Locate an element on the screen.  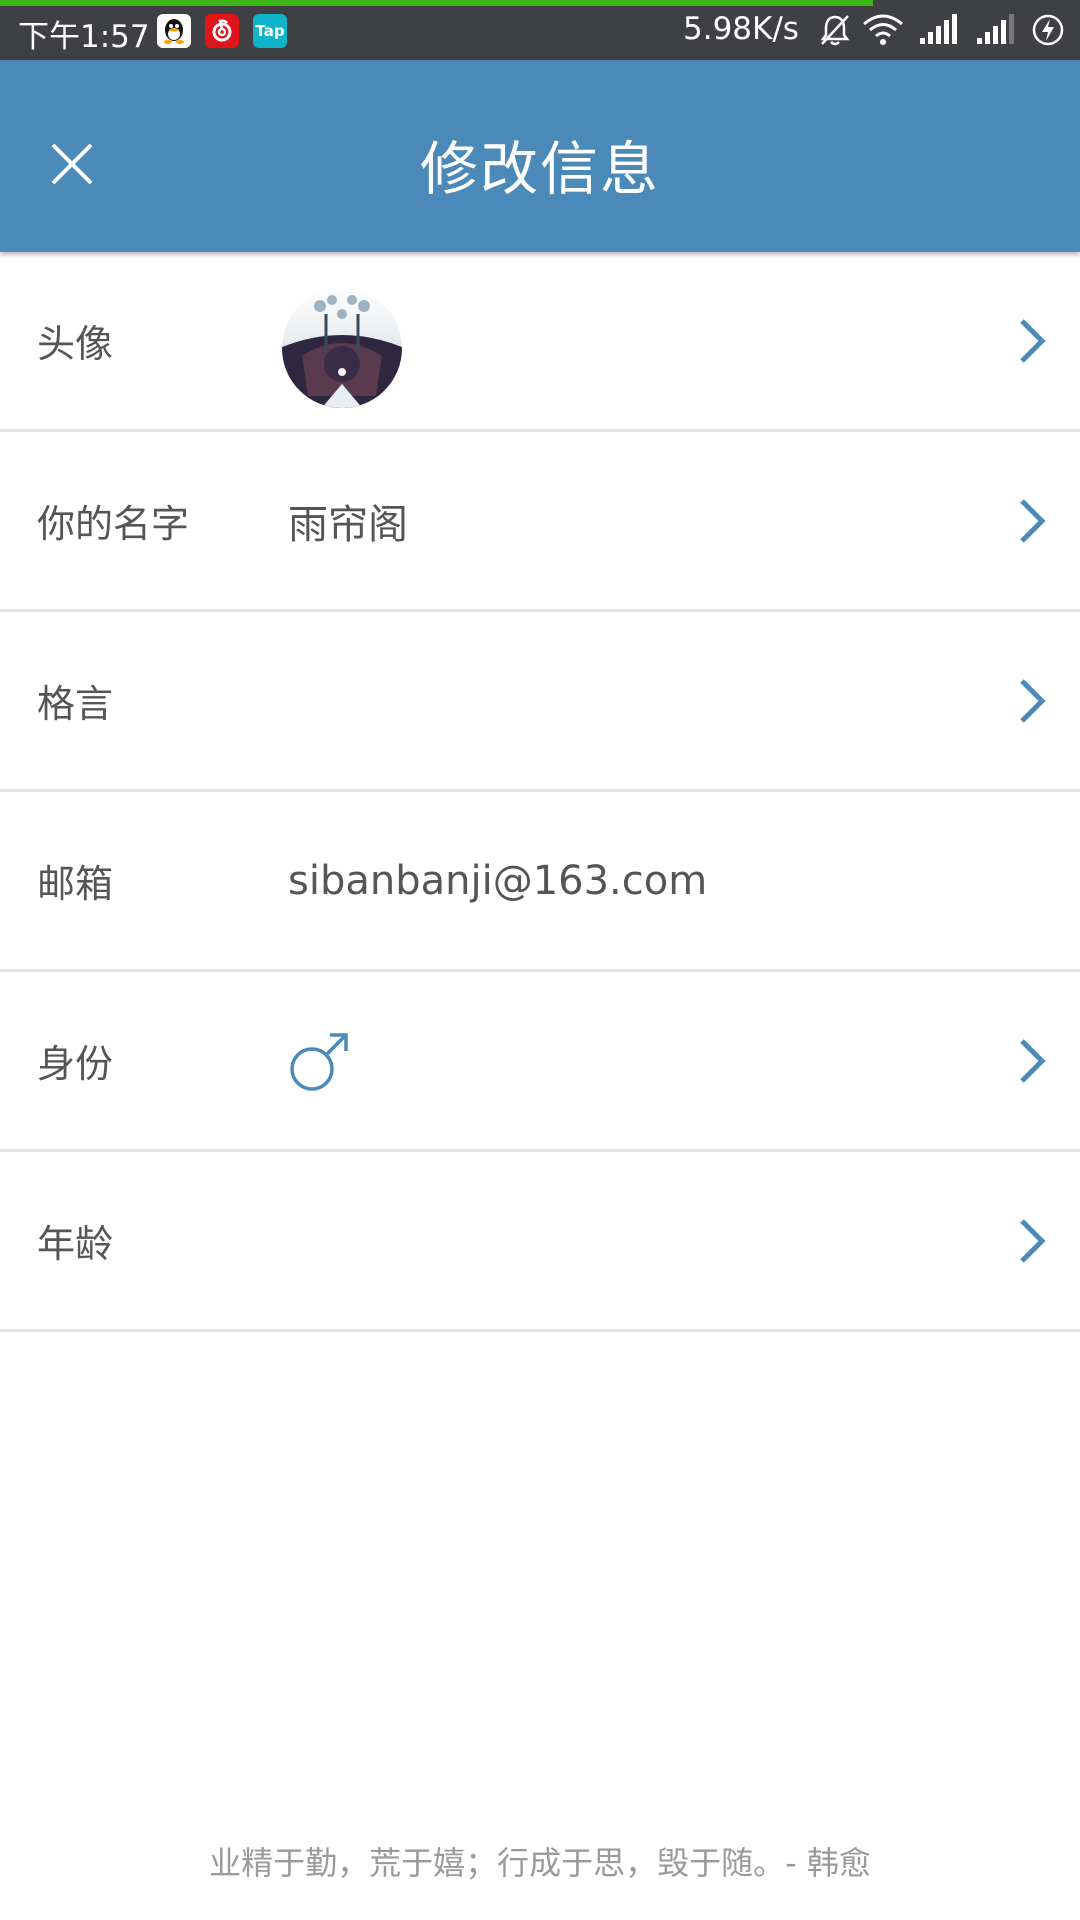
taptap-icon: Tap is located at coordinates (270, 31).